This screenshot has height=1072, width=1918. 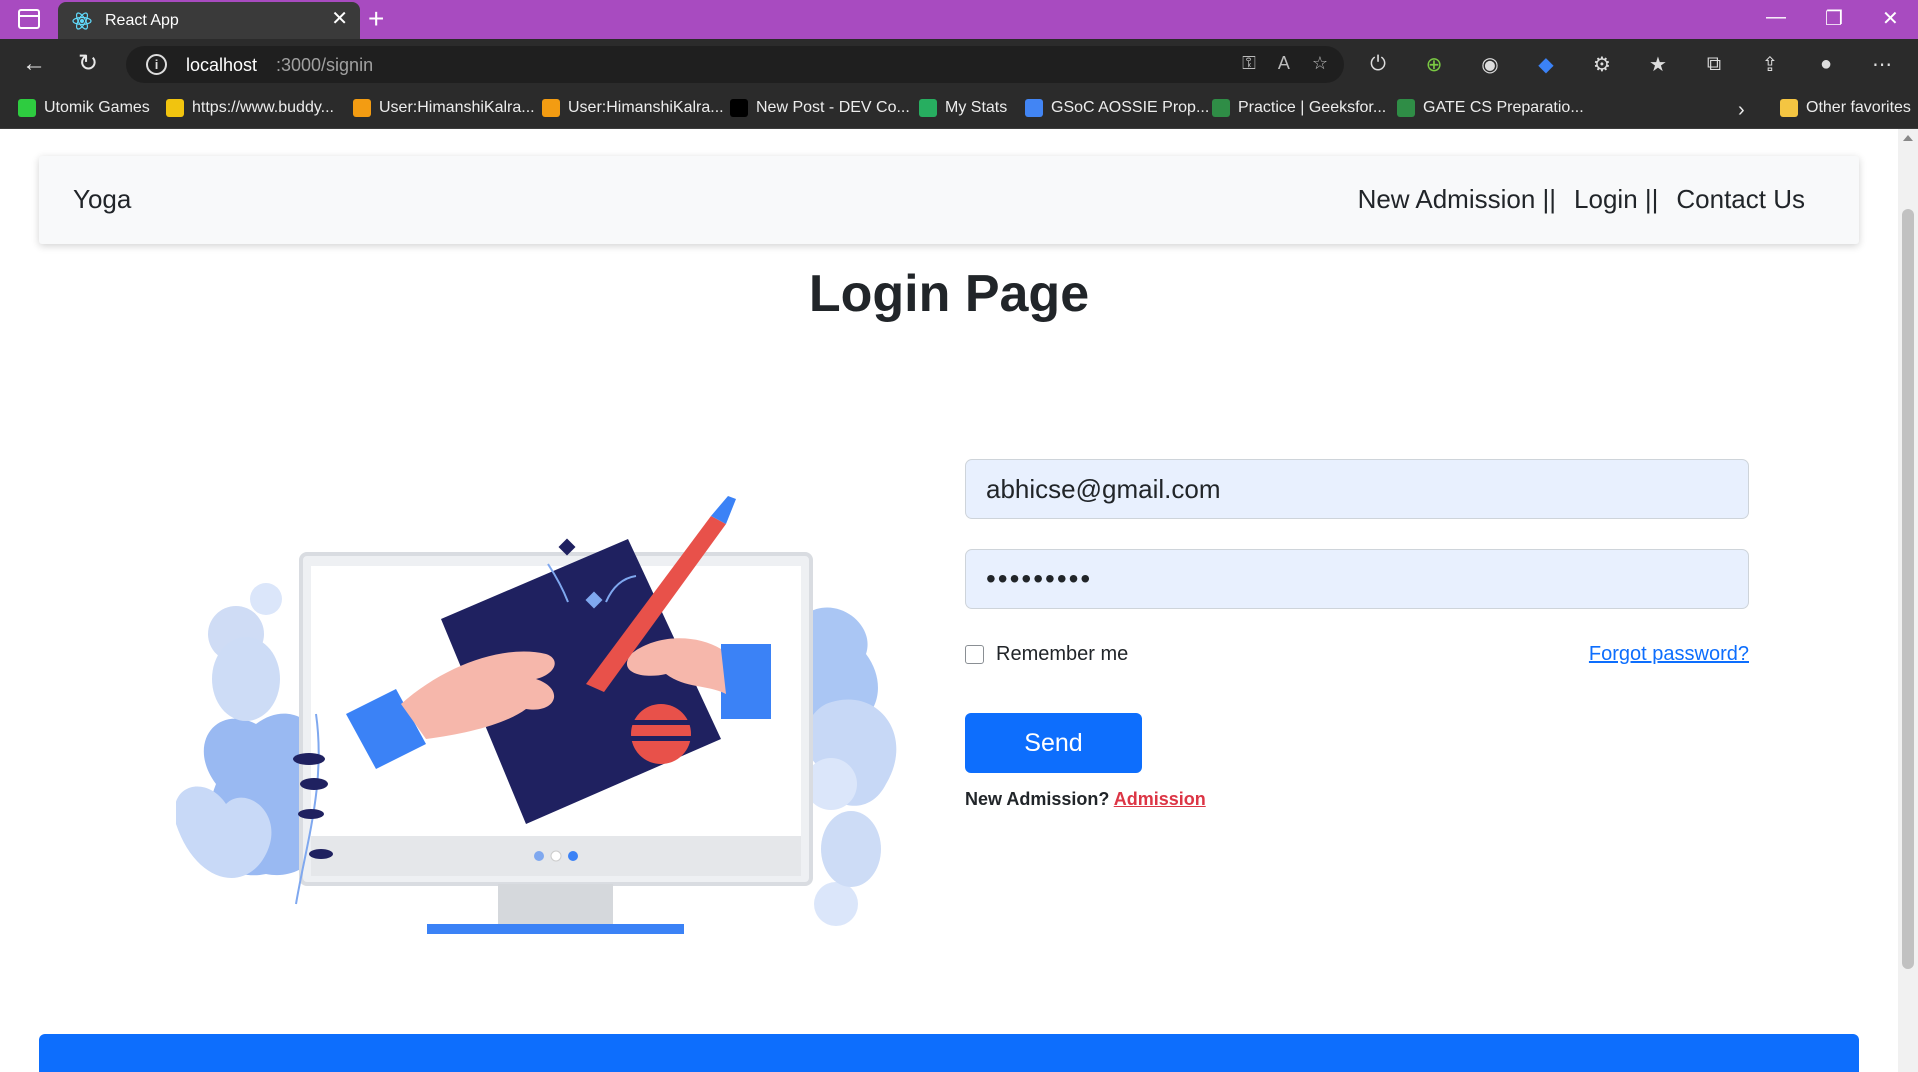 I want to click on scroll-thumb, so click(x=1908, y=589).